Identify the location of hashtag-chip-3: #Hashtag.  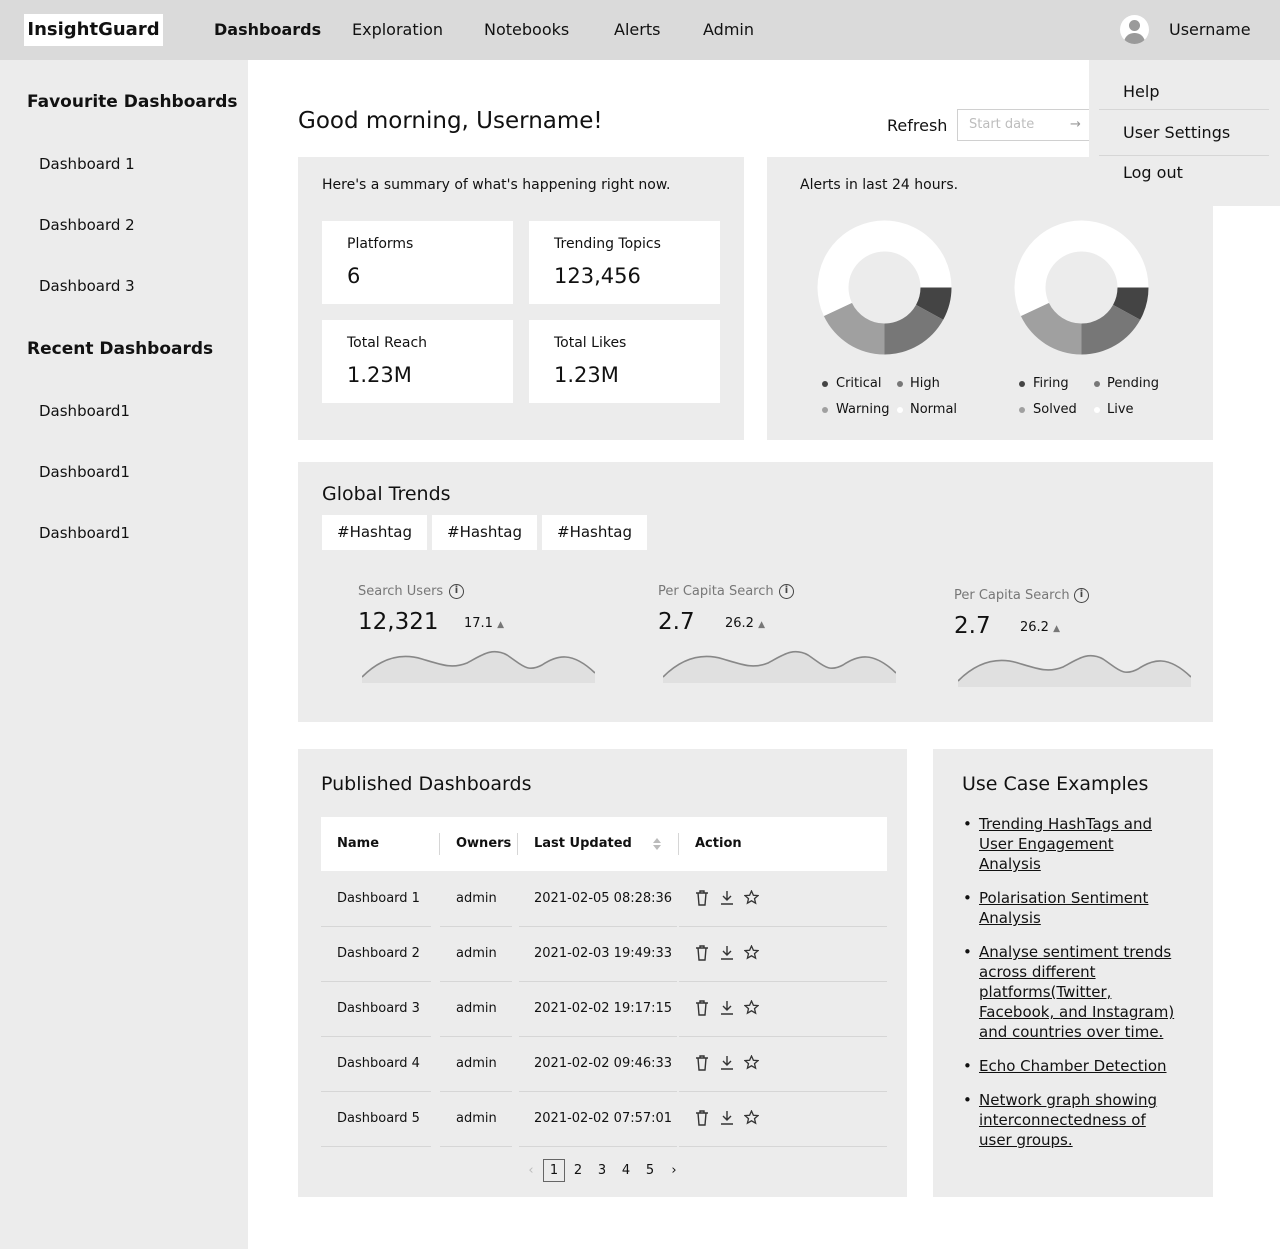
(594, 532).